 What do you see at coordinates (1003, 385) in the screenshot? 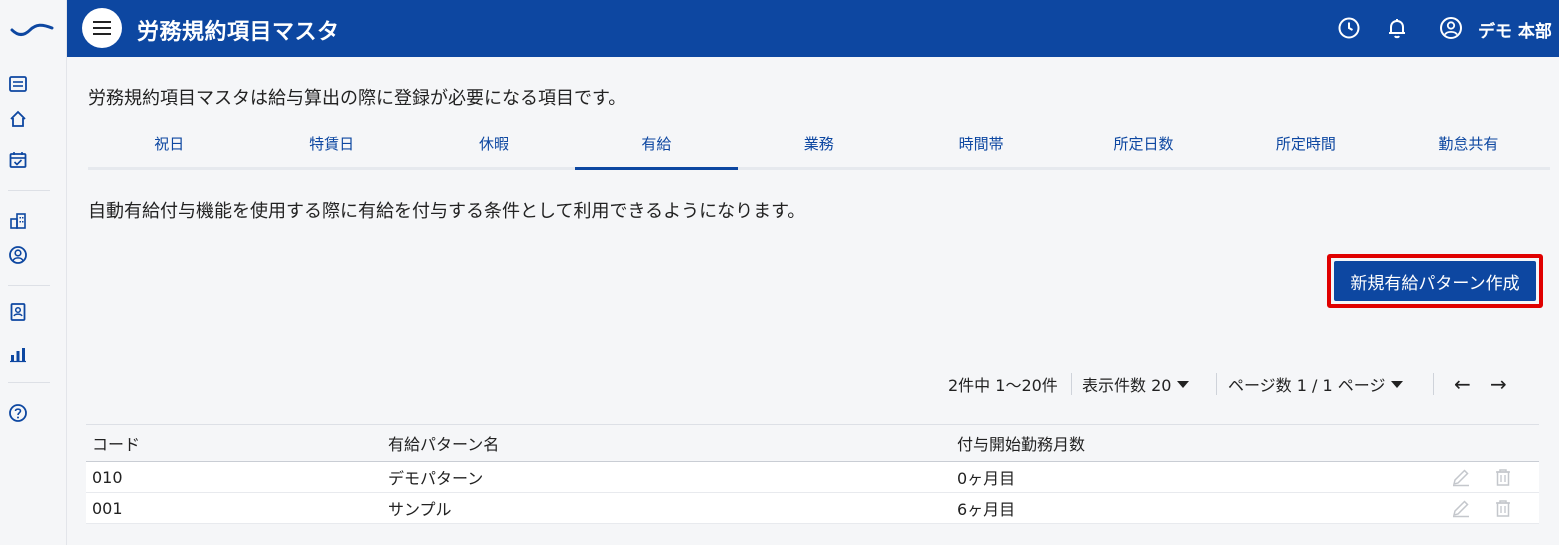
I see `result-count: 2件中 1〜20件` at bounding box center [1003, 385].